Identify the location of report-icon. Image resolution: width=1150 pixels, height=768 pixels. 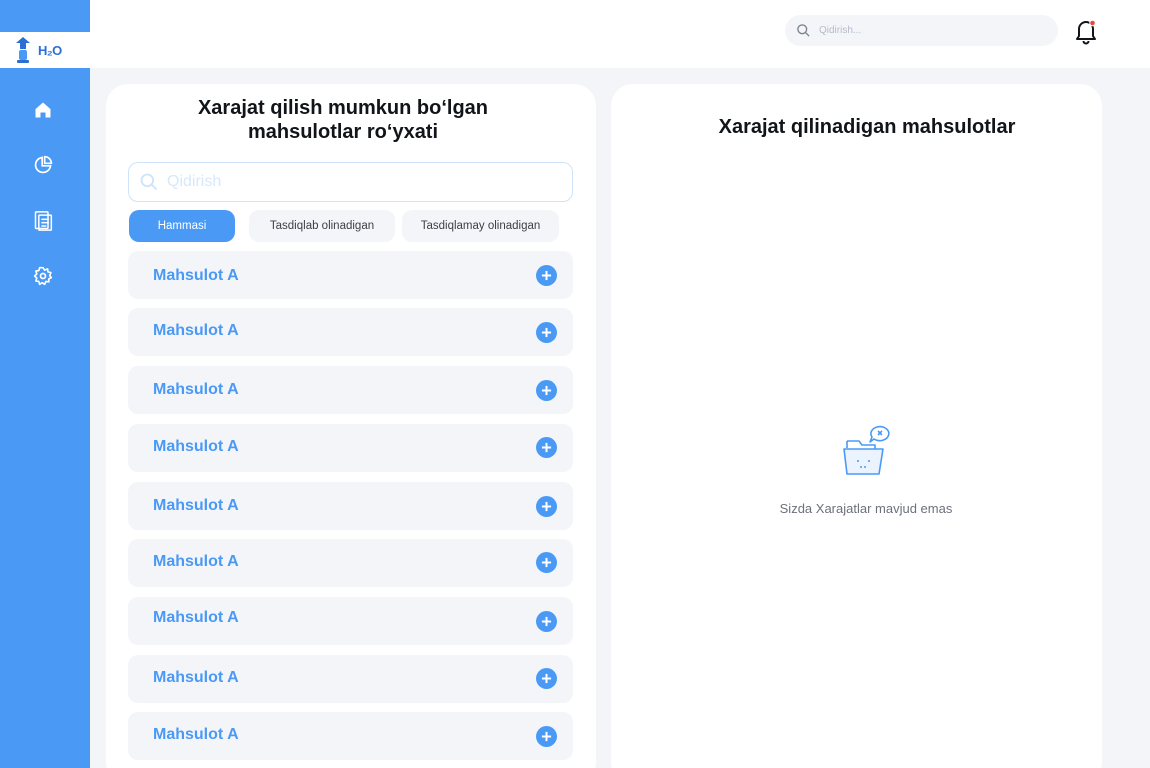
(43, 221).